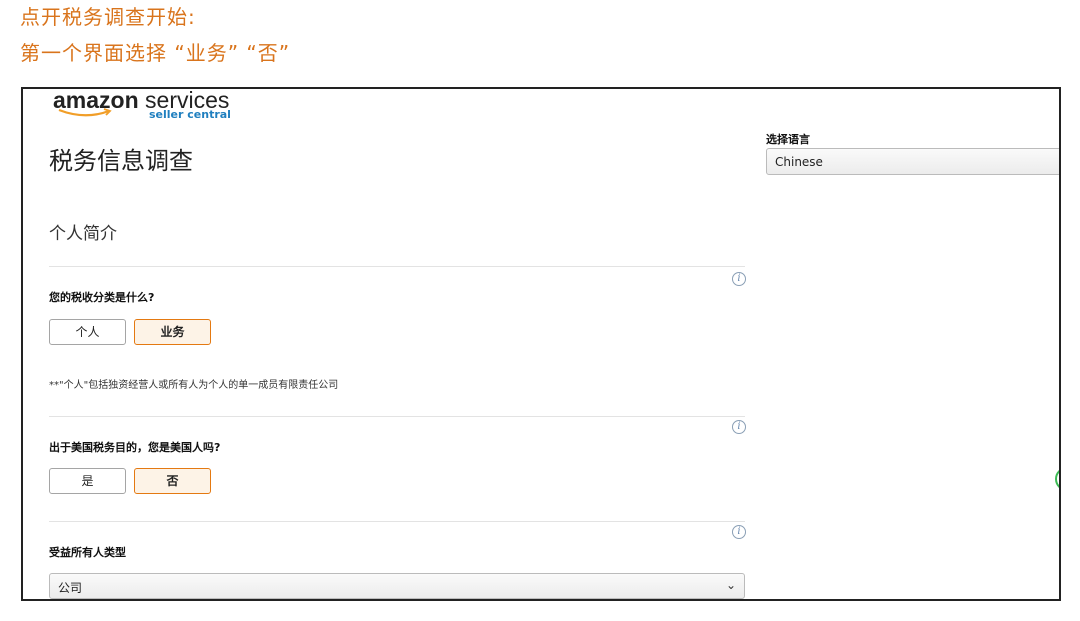 The width and height of the screenshot is (1080, 621). What do you see at coordinates (87, 552) in the screenshot?
I see `beneficial-owner-label: 受益所有人类型` at bounding box center [87, 552].